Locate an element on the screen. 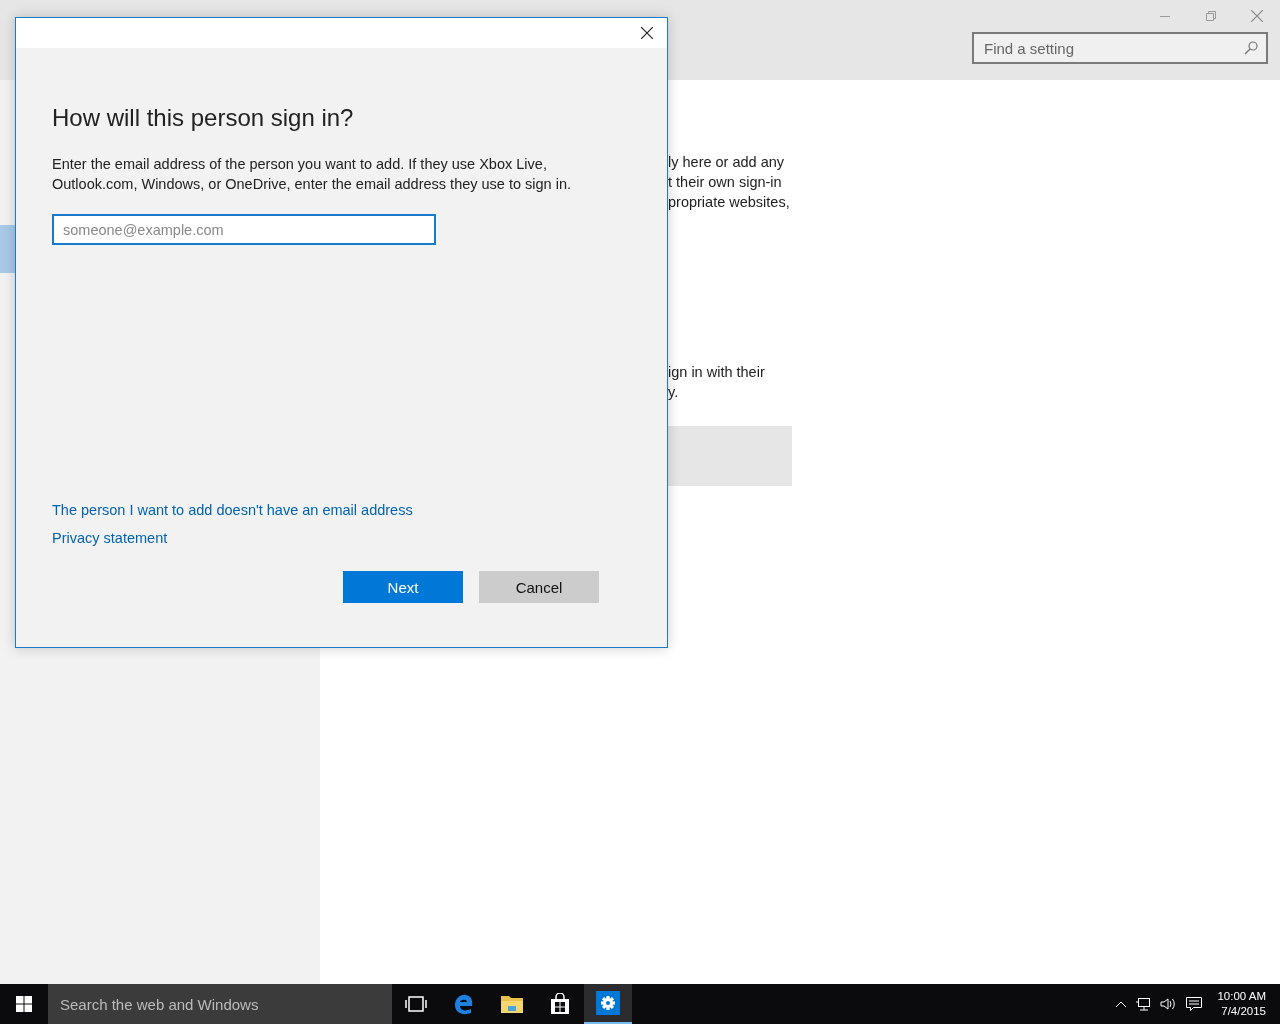 This screenshot has width=1280, height=1024. message-icon is located at coordinates (1194, 1004).